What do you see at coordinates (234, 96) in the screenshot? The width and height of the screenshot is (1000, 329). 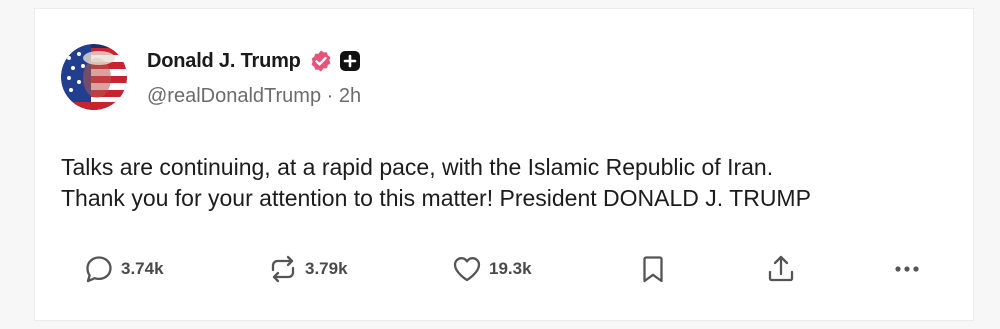 I see `handle: @realDonaldTrump` at bounding box center [234, 96].